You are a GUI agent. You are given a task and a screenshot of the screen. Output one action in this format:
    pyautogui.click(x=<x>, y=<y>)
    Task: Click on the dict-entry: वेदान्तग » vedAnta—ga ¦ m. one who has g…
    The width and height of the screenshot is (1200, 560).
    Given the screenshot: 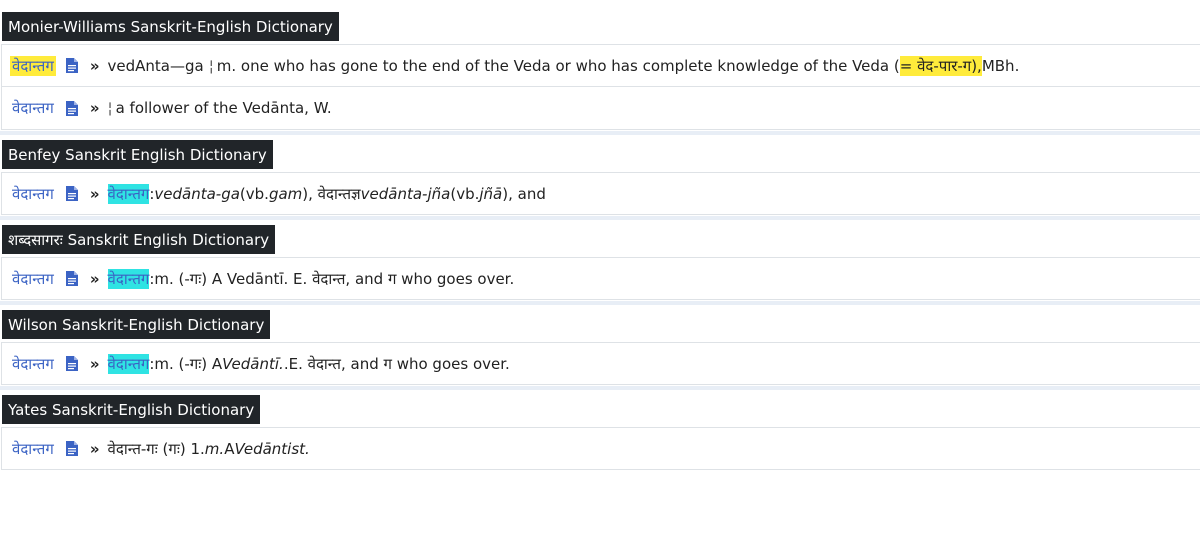 What is the action you would take?
    pyautogui.click(x=600, y=65)
    